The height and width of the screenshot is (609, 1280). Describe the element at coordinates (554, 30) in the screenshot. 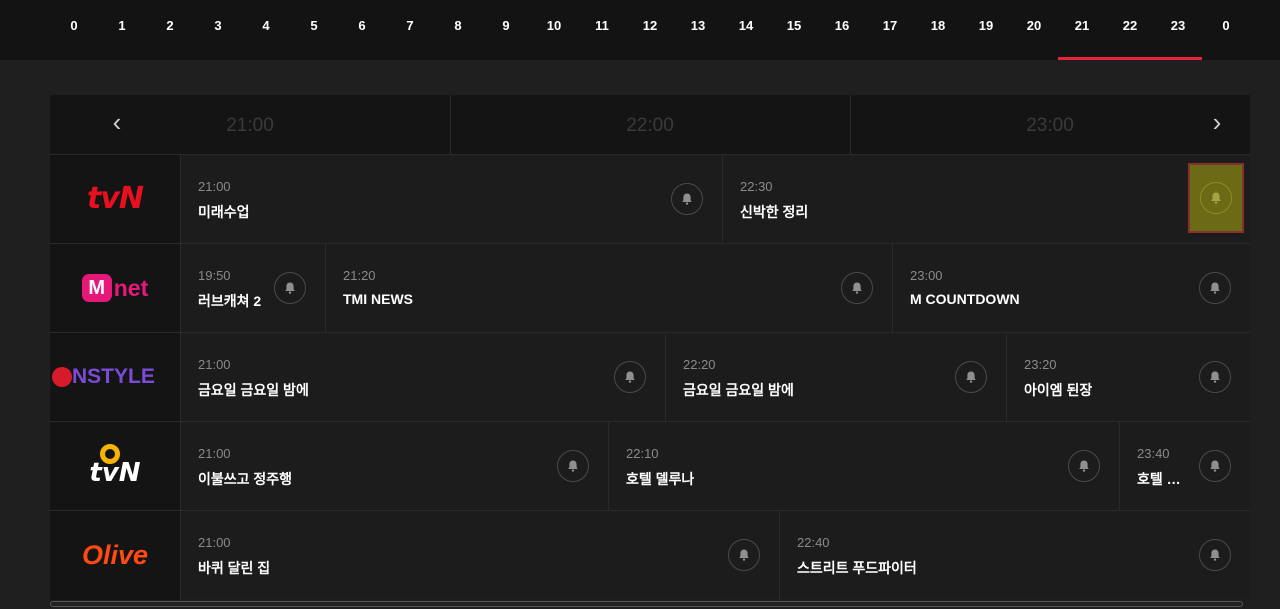

I see `hour-10: 10` at that location.